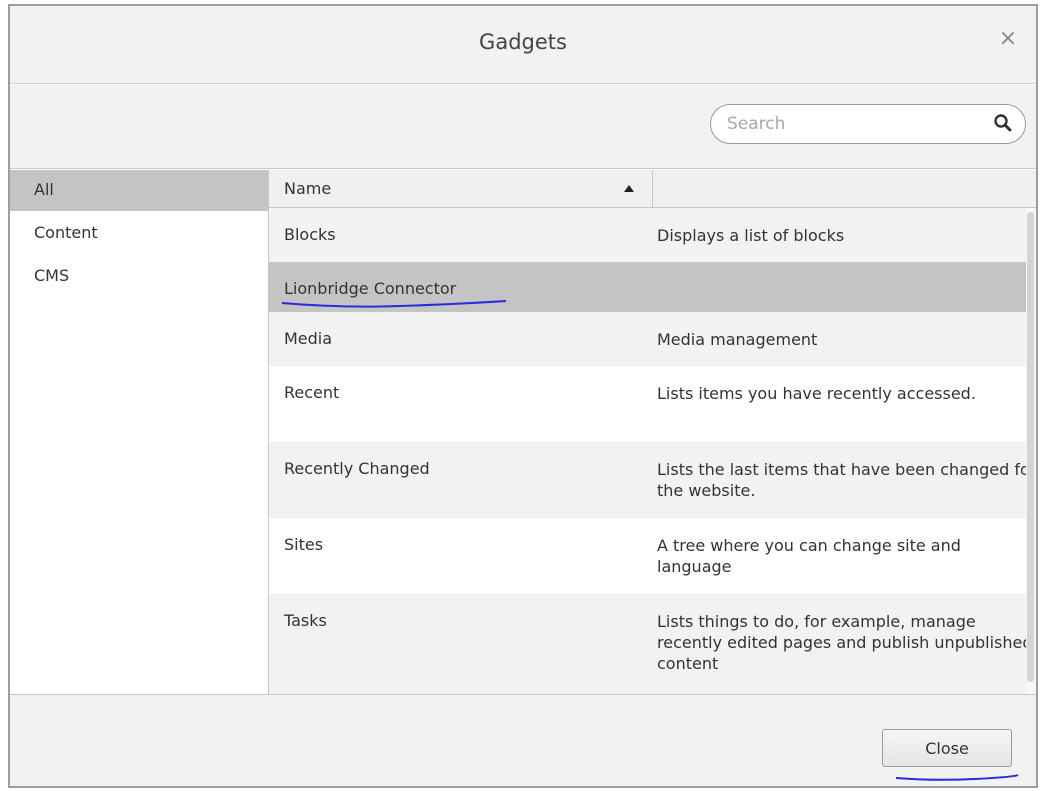 Image resolution: width=1042 pixels, height=791 pixels. Describe the element at coordinates (304, 544) in the screenshot. I see `gadget-name: Sites` at that location.